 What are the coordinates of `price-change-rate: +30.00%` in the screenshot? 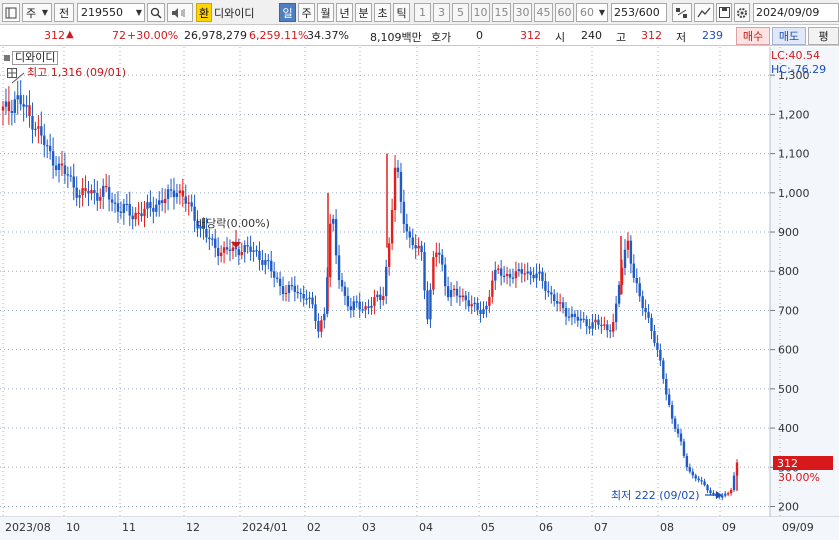 It's located at (153, 35).